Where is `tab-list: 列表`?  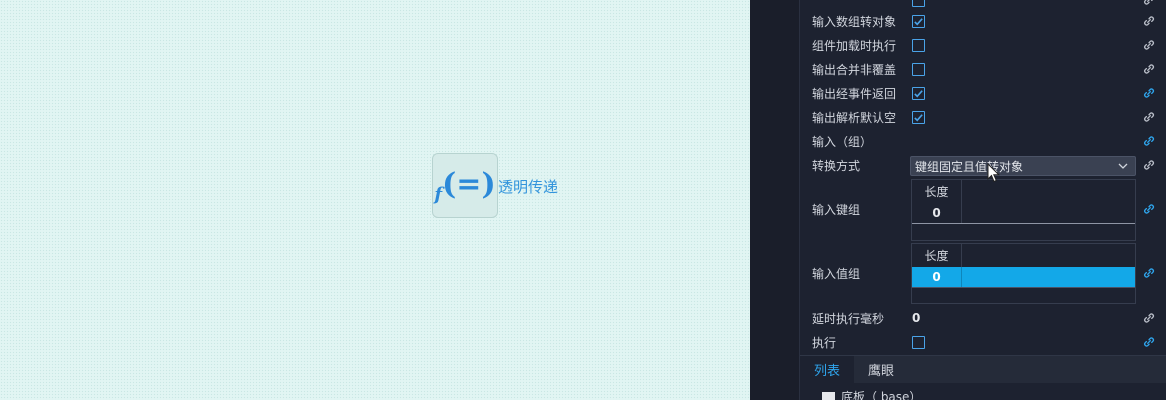
tab-list: 列表 is located at coordinates (827, 369).